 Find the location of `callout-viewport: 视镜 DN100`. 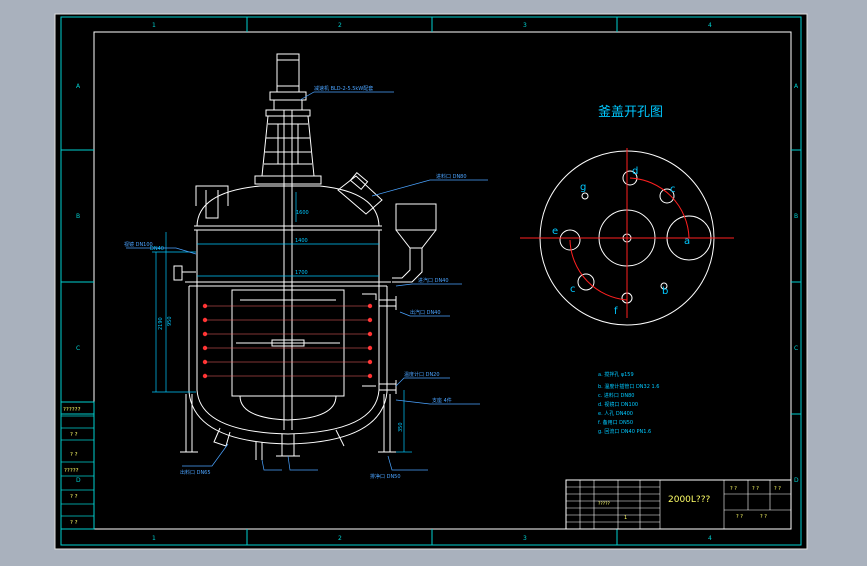

callout-viewport: 视镜 DN100 is located at coordinates (138, 244).